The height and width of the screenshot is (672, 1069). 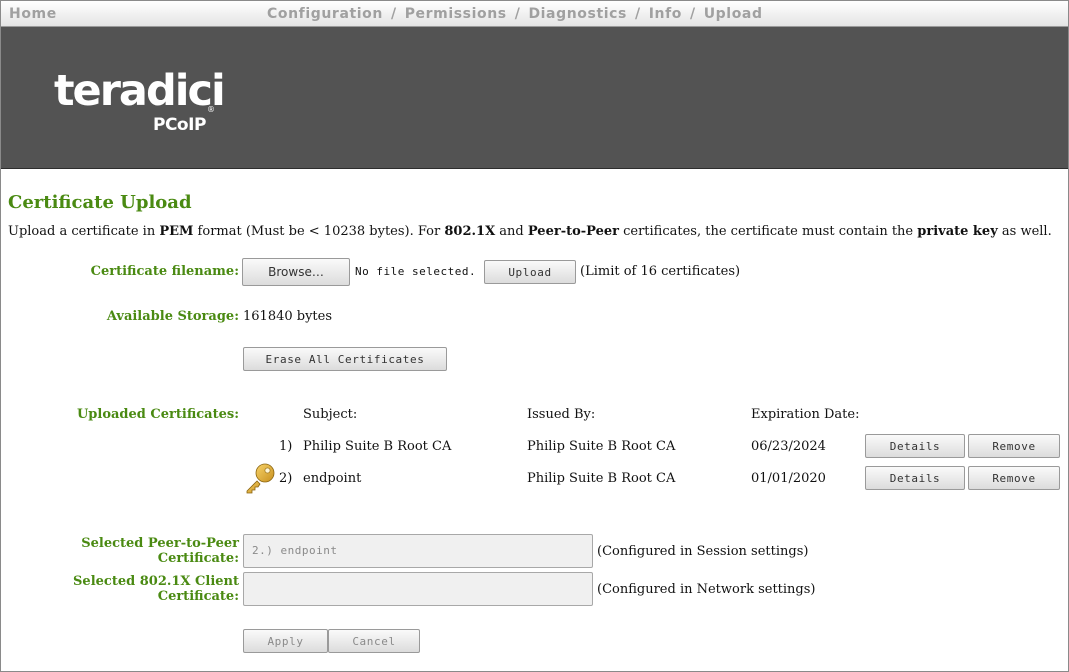 What do you see at coordinates (706, 589) in the screenshot?
I see `8021x-config-note: (Configured in Network settings)` at bounding box center [706, 589].